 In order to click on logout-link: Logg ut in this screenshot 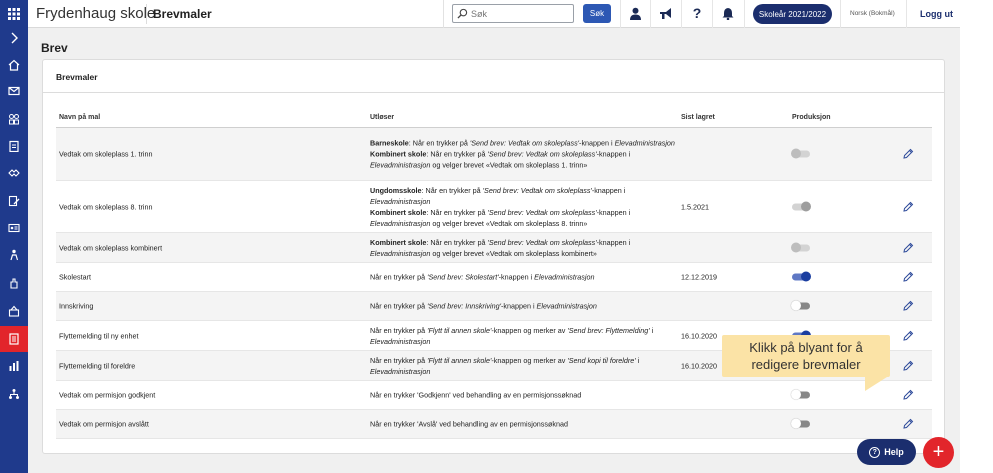, I will do `click(936, 14)`.